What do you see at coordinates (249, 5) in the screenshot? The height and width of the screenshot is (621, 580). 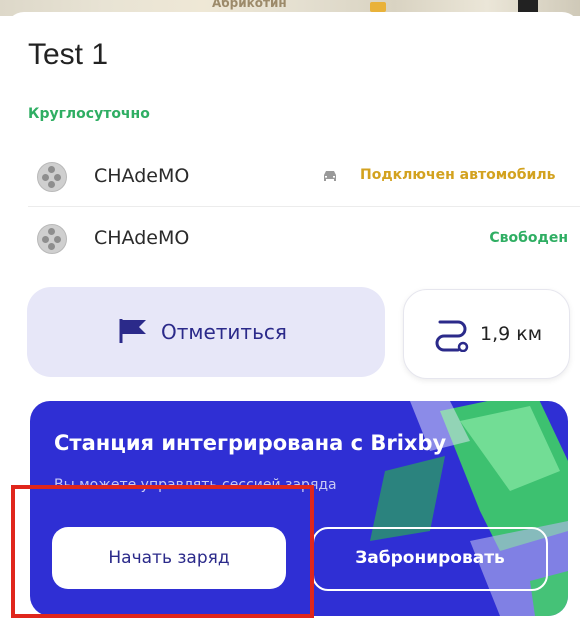 I see `map-street-label: Абрикотин` at bounding box center [249, 5].